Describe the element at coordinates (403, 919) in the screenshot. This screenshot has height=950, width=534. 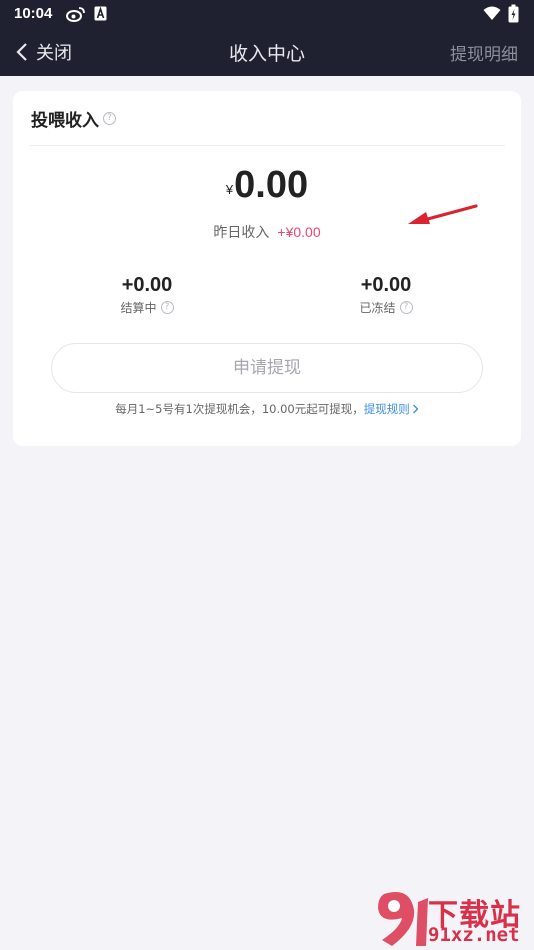
I see `site-logo-icon` at that location.